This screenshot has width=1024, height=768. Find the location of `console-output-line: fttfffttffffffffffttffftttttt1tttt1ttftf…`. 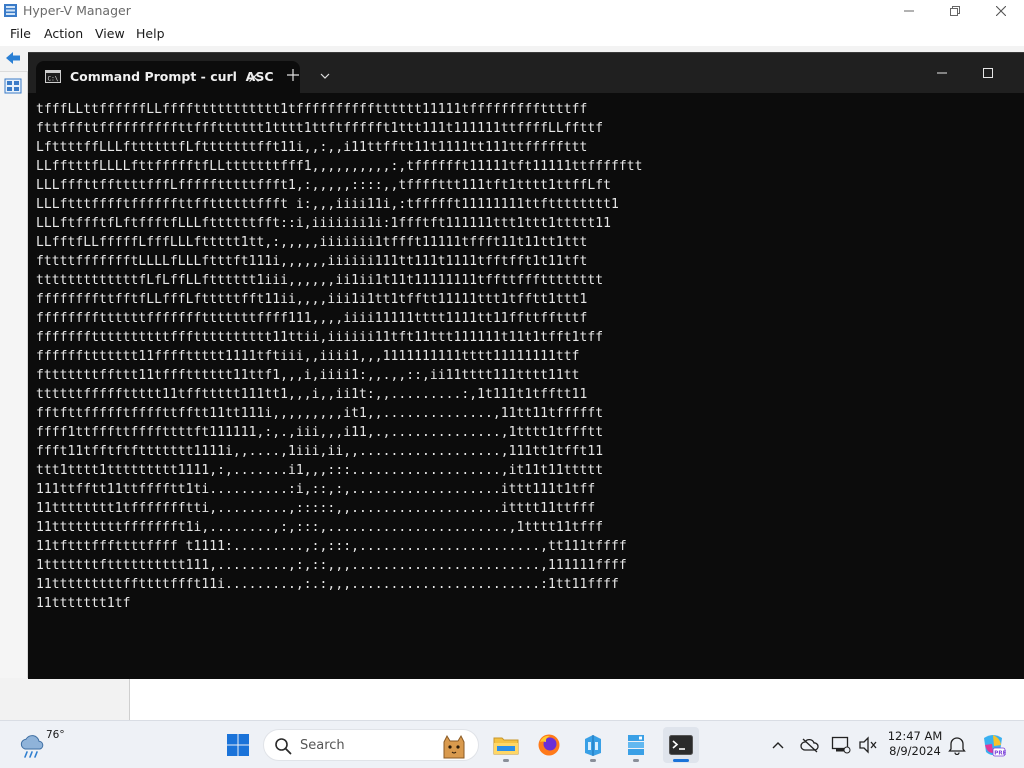

console-output-line: fttfffttffffffffffttffftttttt1tttt1ttftf… is located at coordinates (320, 128).